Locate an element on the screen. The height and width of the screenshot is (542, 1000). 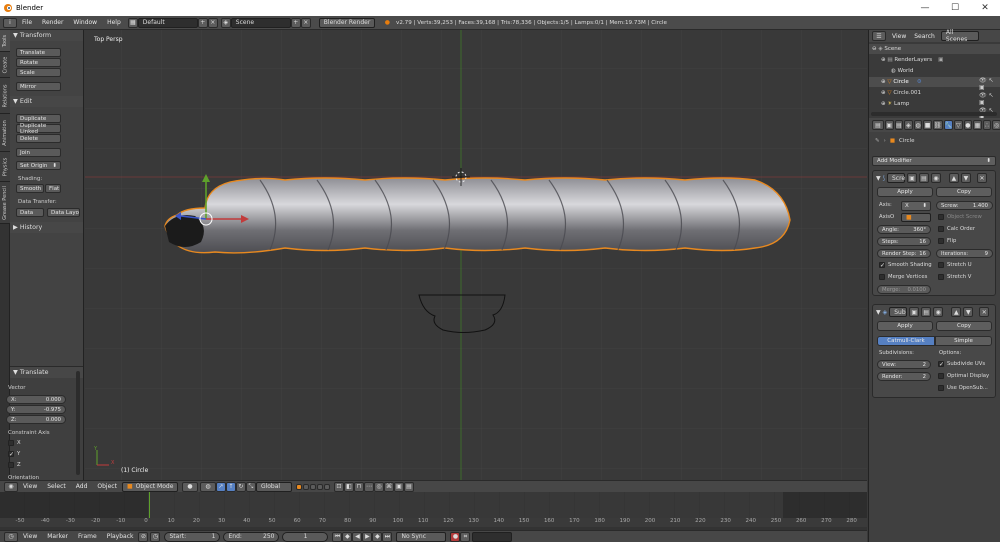
play-reverse-icon: ◀ is located at coordinates (357, 536).